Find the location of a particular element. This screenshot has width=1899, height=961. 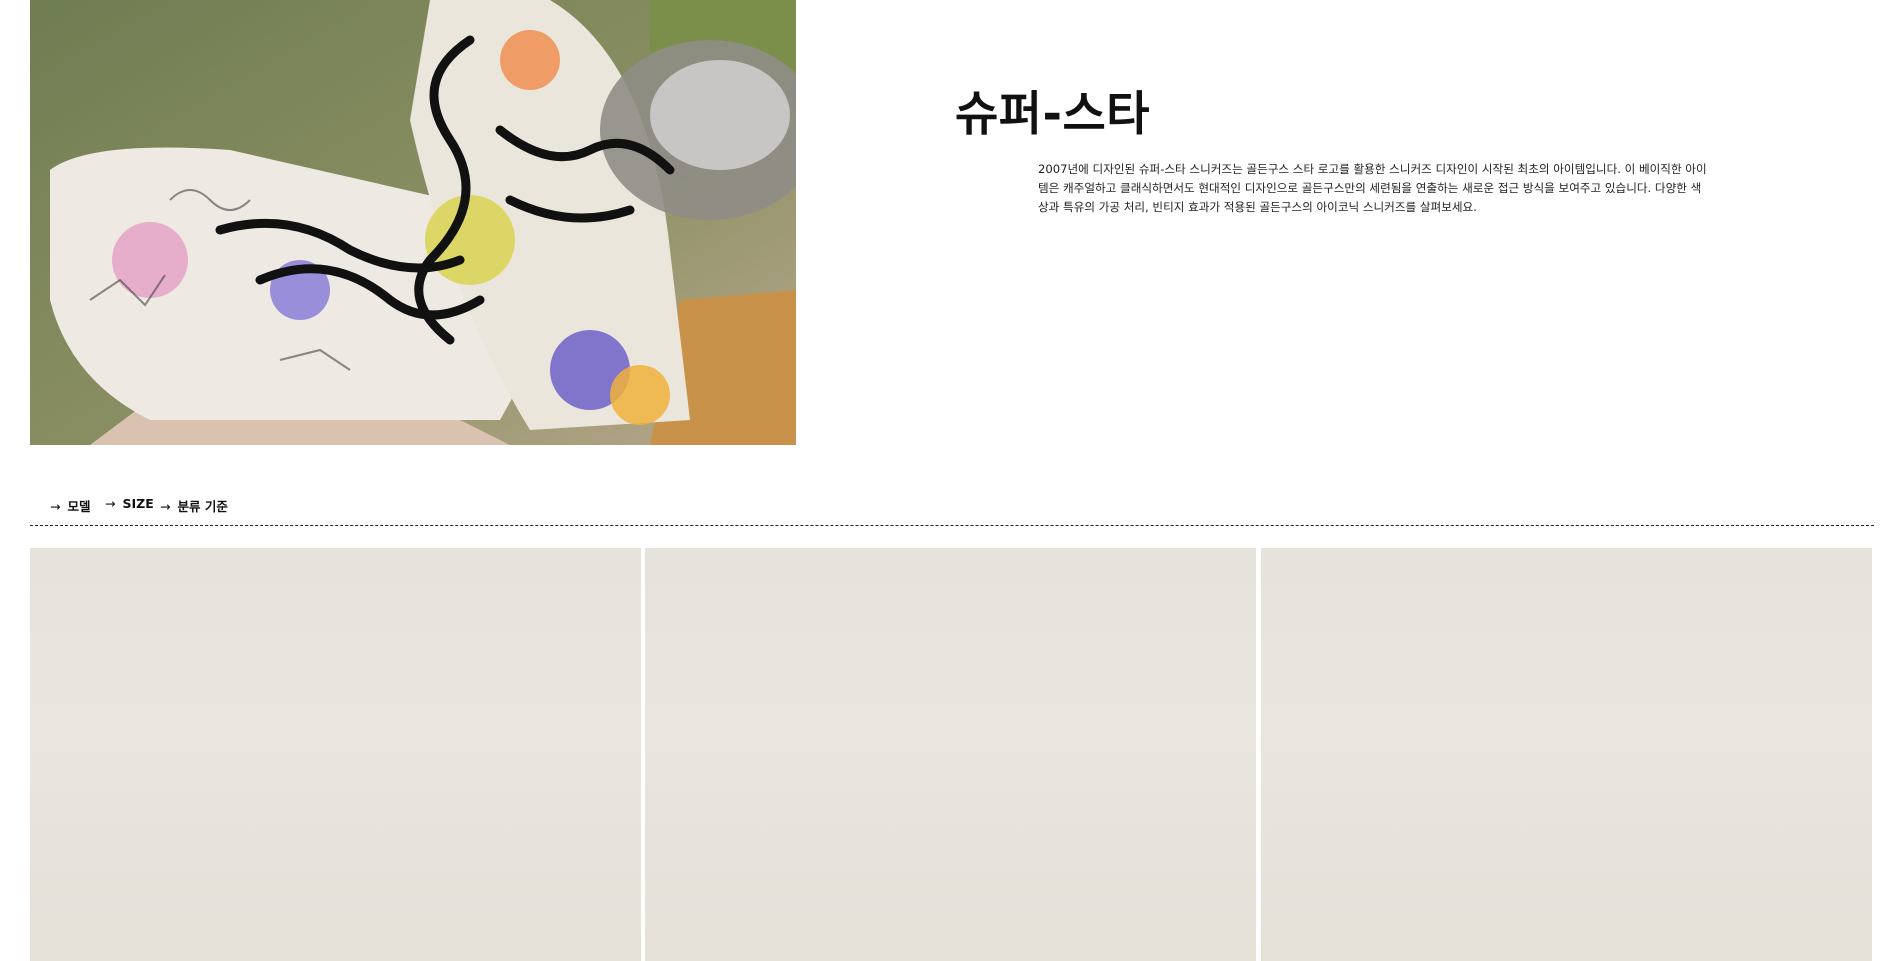

filter-model: → 모델 is located at coordinates (70, 505).